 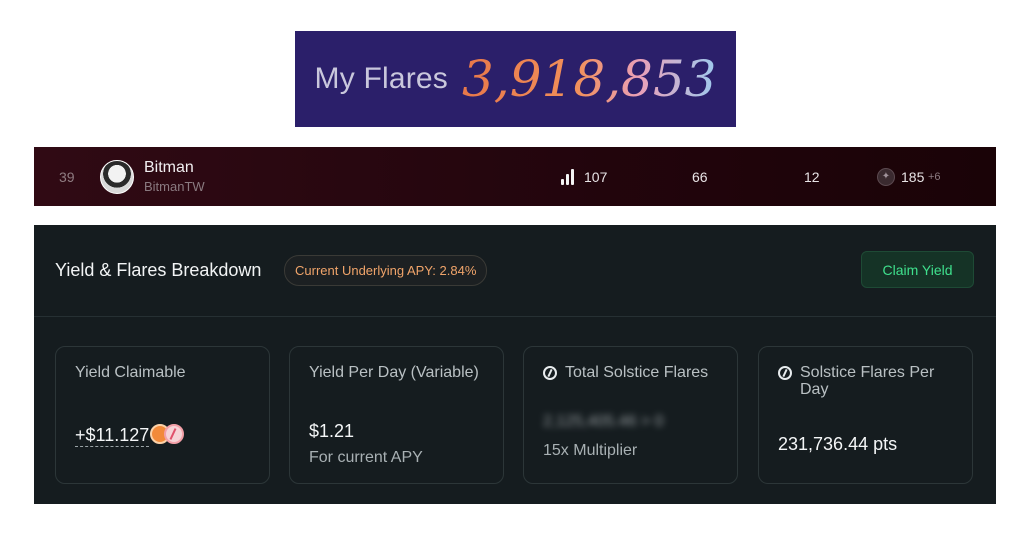 I want to click on leaderboard-row: 39 Bitman BitmanTW 107 66 12 ✦ 185 +6, so click(x=515, y=176).